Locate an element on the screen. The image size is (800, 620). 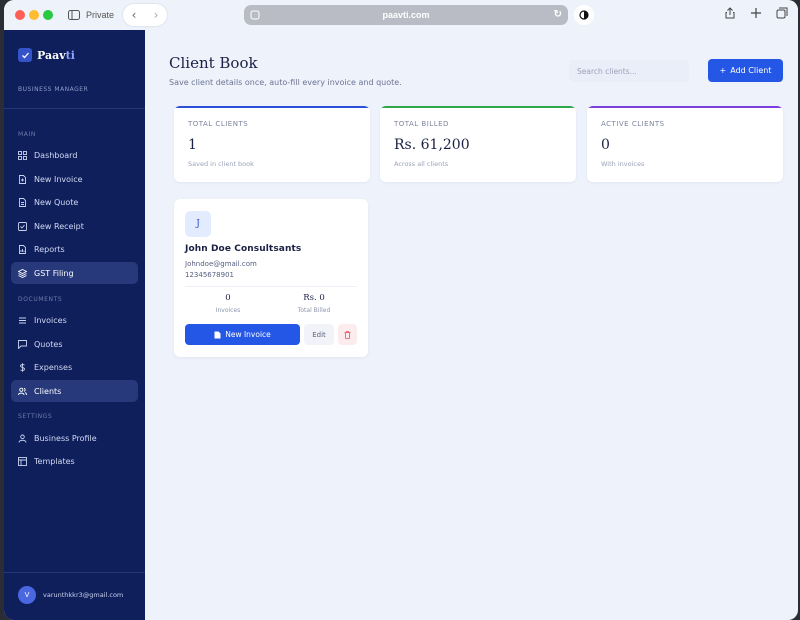
history-nav: ‹ › is located at coordinates (145, 15).